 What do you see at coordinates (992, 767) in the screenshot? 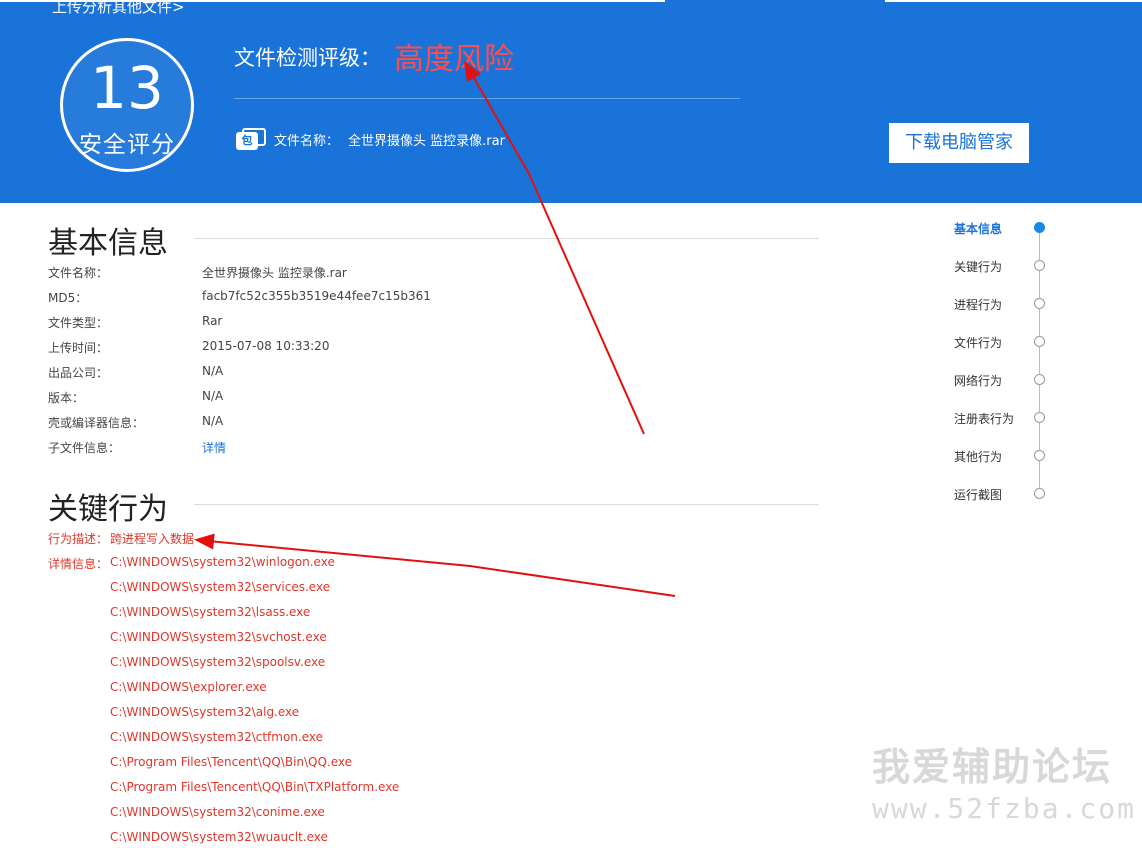
I see `watermark-text: 我爱辅助论坛` at bounding box center [992, 767].